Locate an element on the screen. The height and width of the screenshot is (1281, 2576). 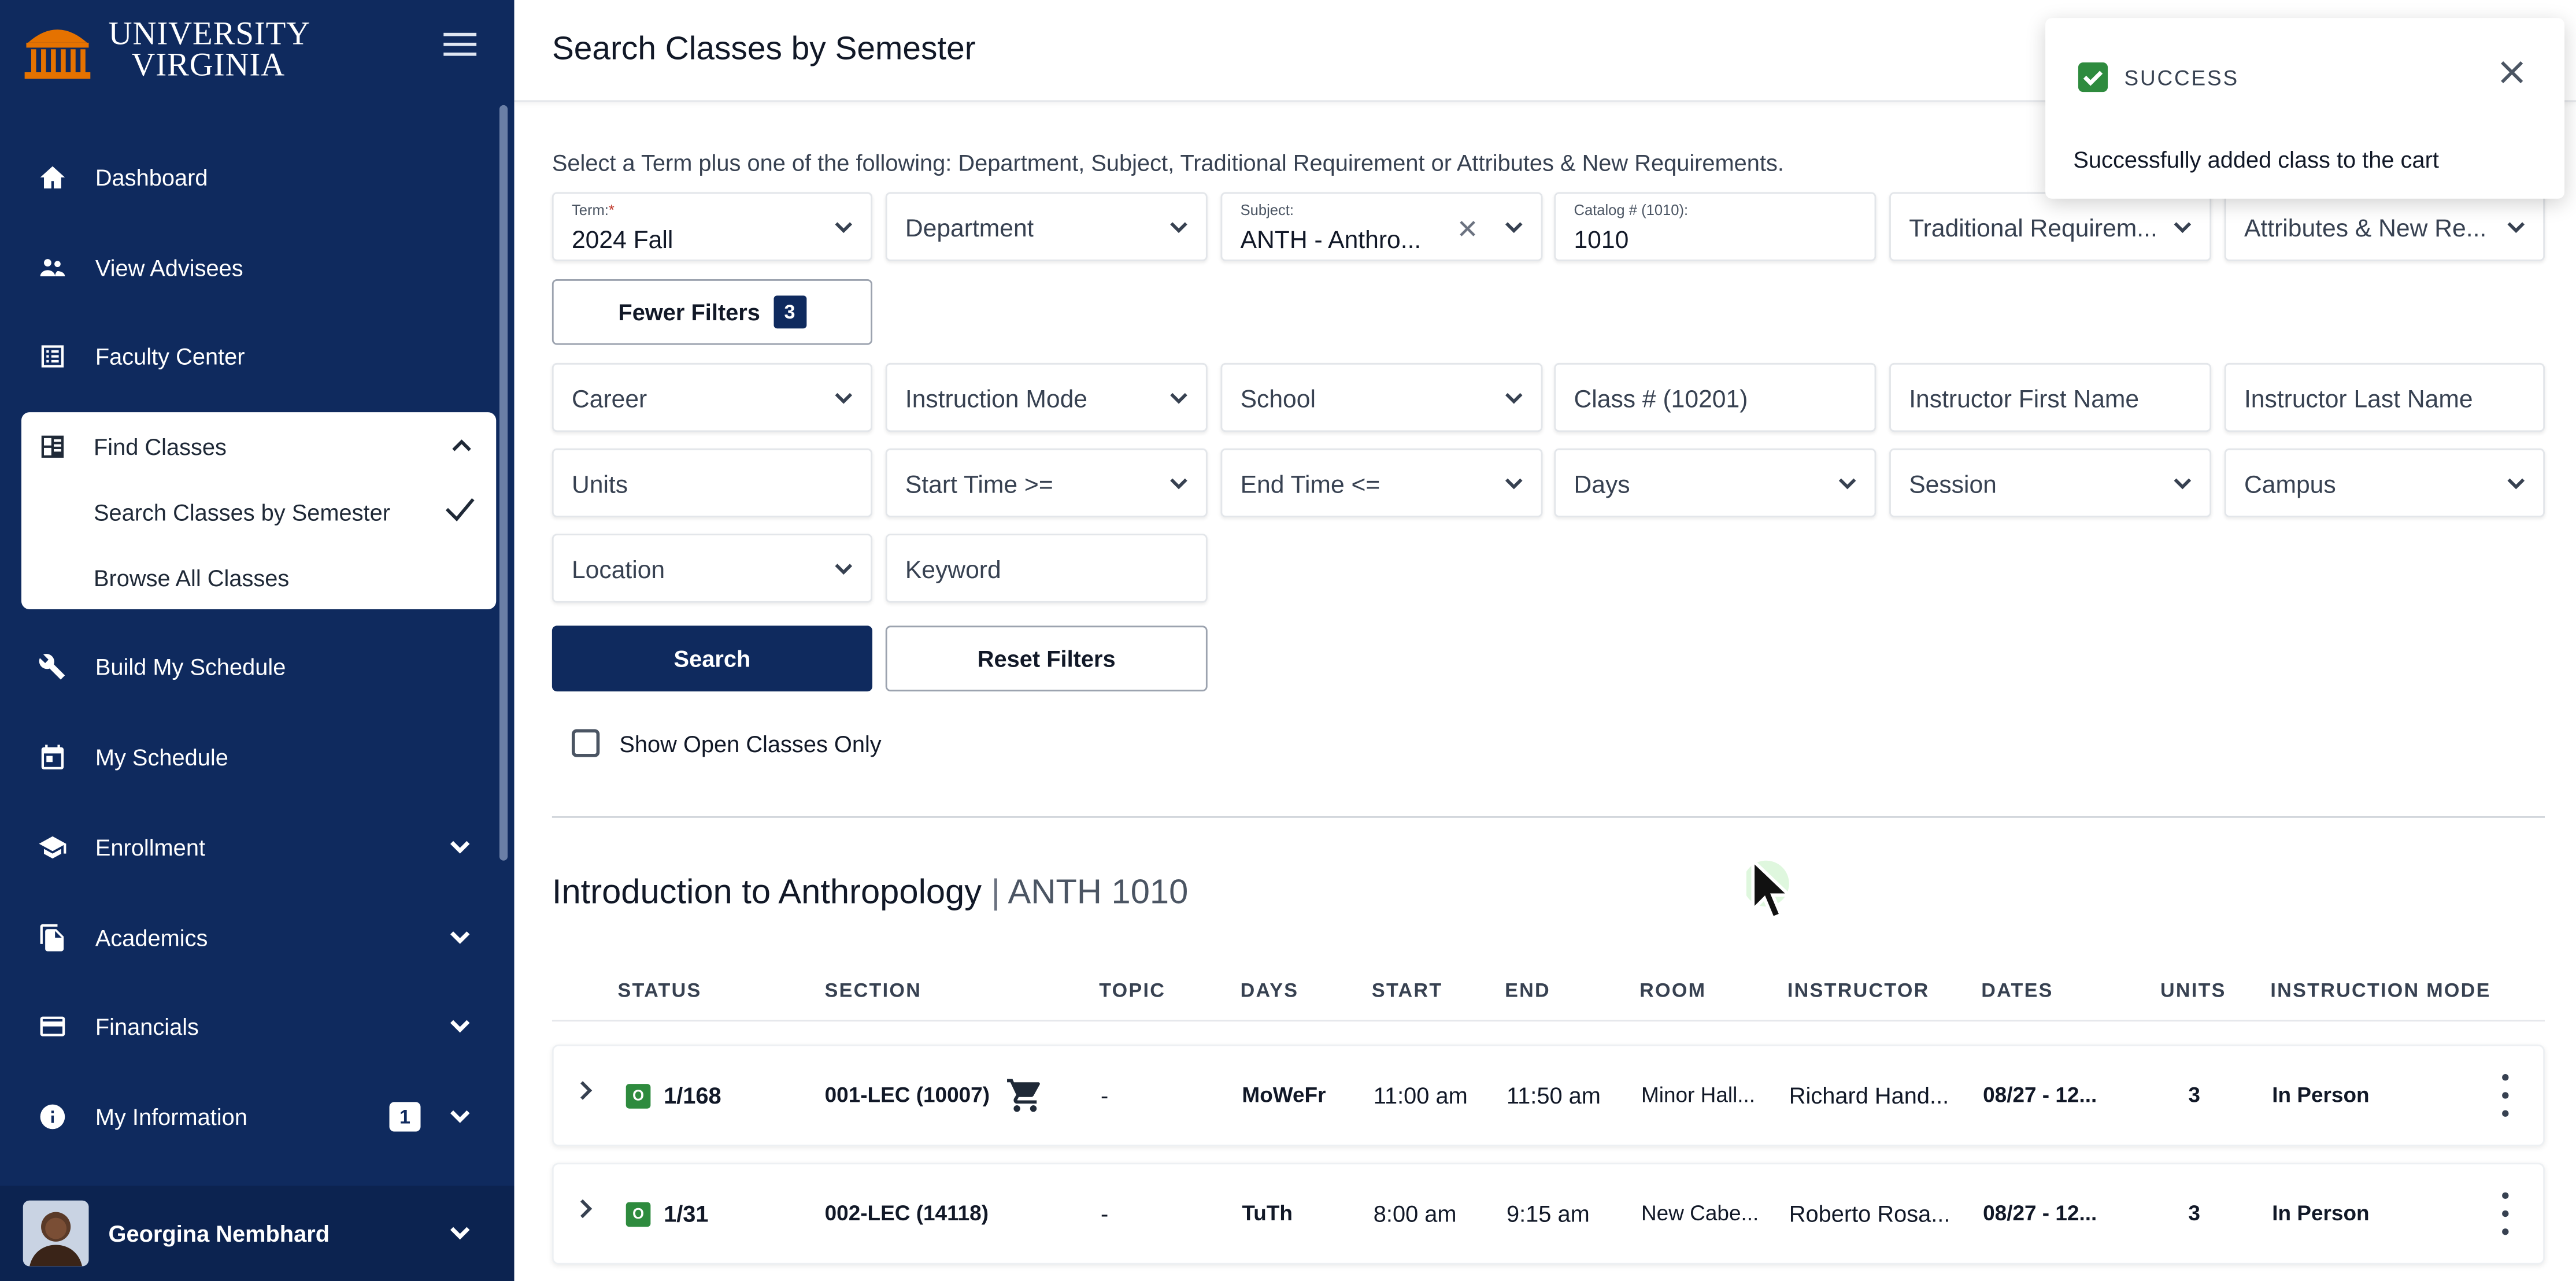
close-icon is located at coordinates (2512, 76).